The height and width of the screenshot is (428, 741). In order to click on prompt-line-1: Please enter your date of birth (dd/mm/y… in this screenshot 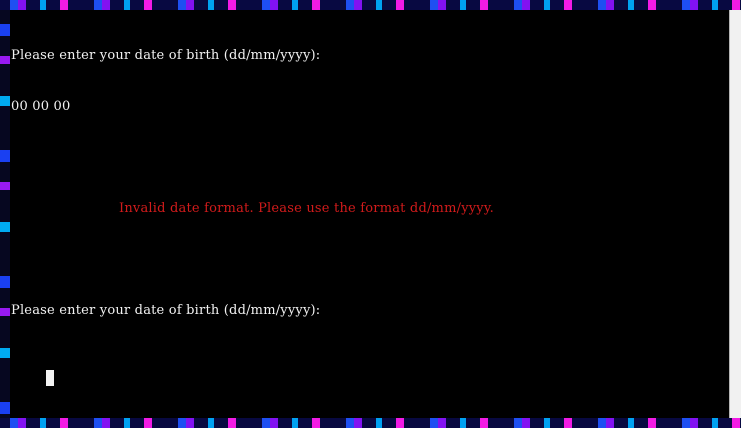, I will do `click(166, 55)`.